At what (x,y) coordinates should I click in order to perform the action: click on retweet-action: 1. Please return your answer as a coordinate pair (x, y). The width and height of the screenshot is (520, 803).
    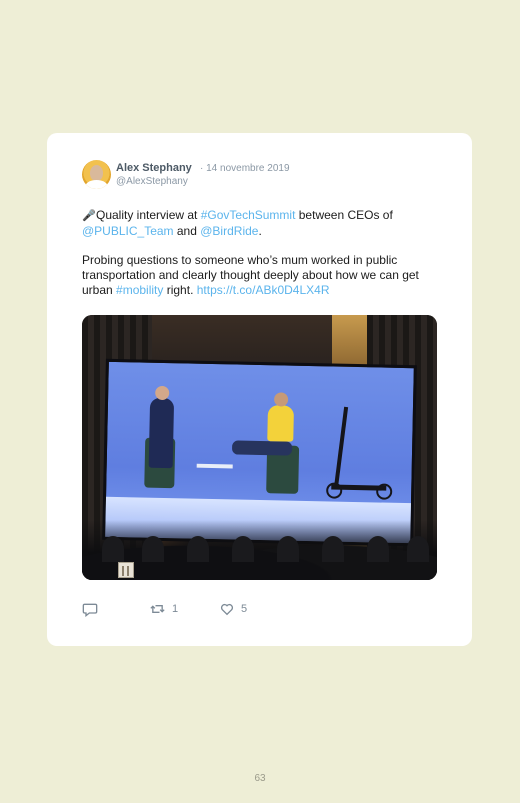
    Looking at the image, I should click on (163, 609).